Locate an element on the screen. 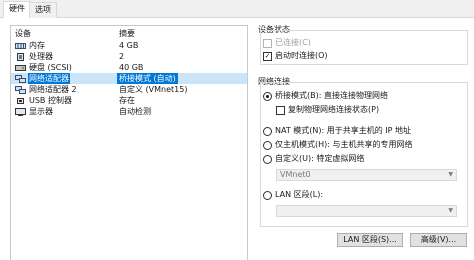  monitor-icon is located at coordinates (20, 112).